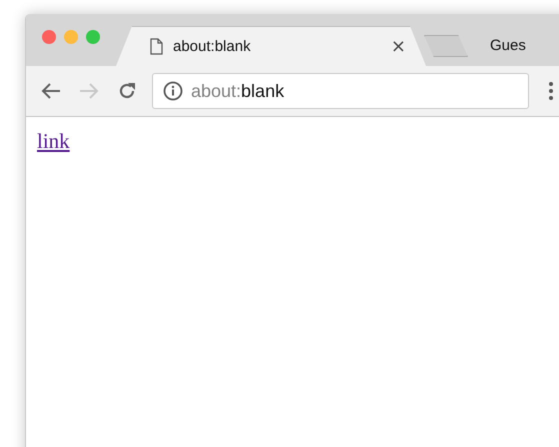 The width and height of the screenshot is (559, 447). What do you see at coordinates (127, 91) in the screenshot?
I see `reload-icon` at bounding box center [127, 91].